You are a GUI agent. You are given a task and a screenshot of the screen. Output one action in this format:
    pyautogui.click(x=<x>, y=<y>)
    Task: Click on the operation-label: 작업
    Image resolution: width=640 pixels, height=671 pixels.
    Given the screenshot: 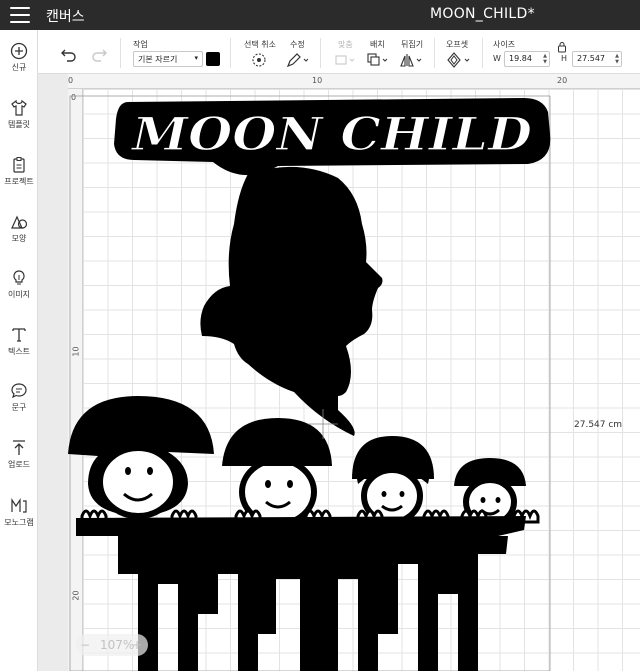 What is the action you would take?
    pyautogui.click(x=140, y=44)
    